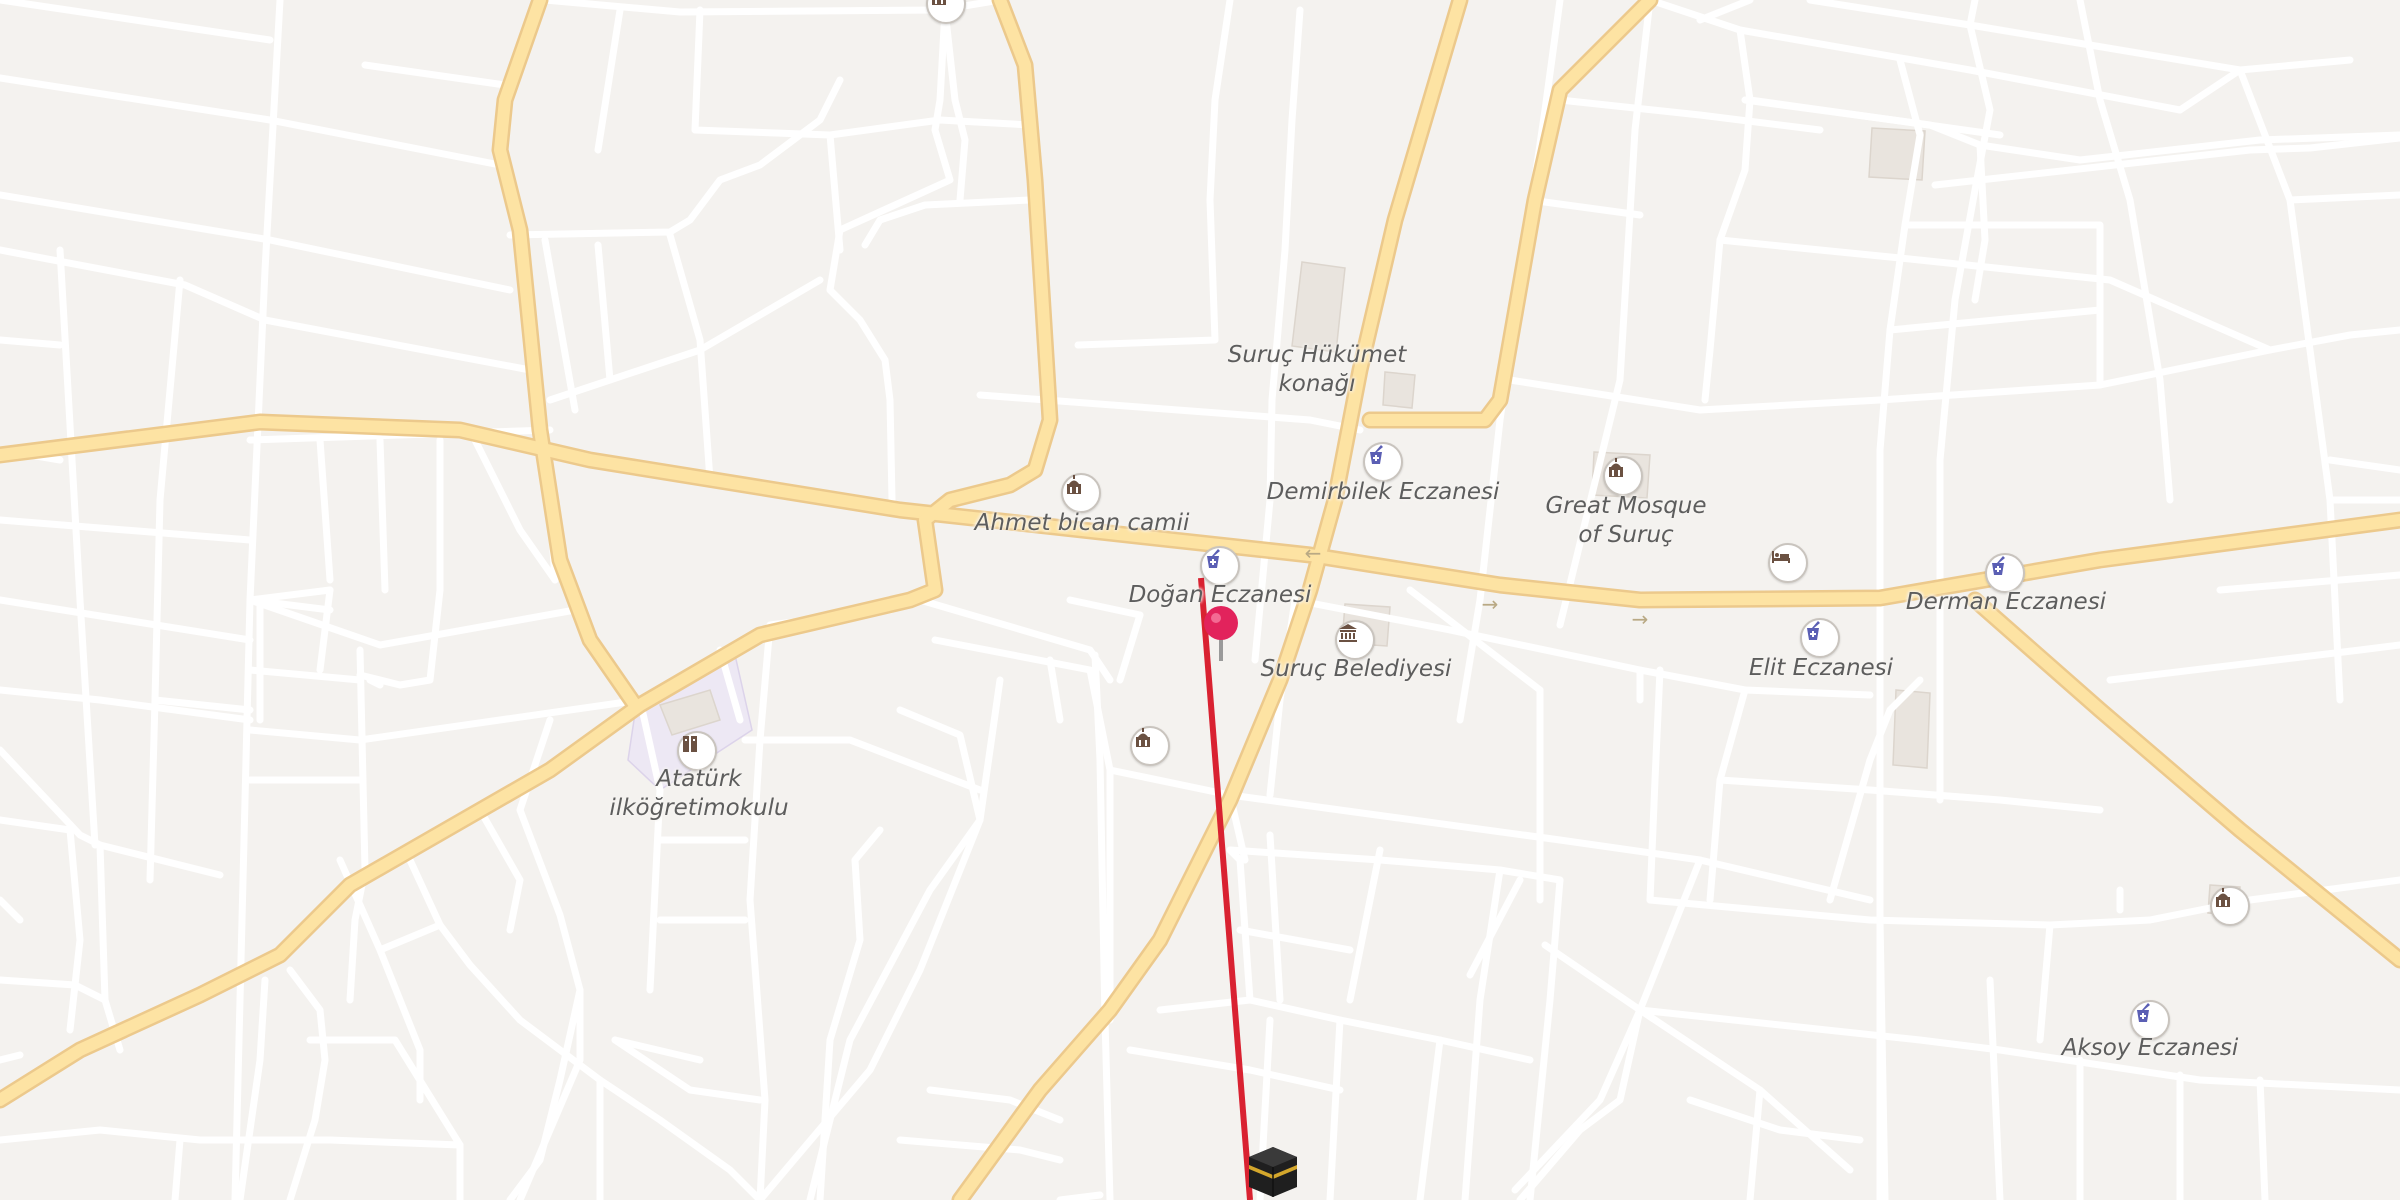  I want to click on label-dogan-eczanesi: Doğan Eczanesi, so click(1220, 595).